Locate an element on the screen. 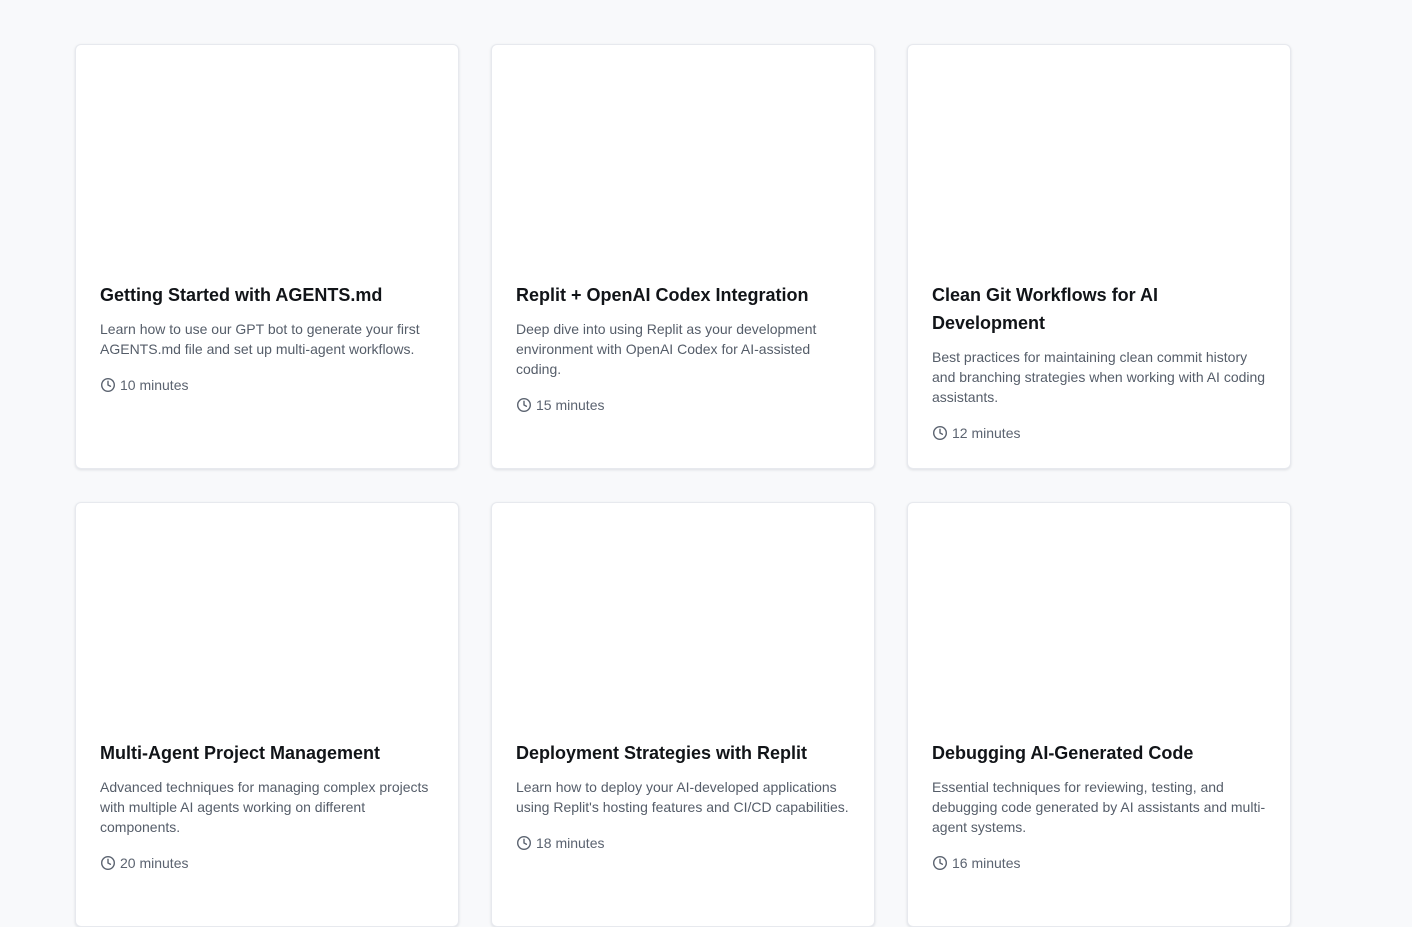 The height and width of the screenshot is (927, 1412). card-title: Clean Git Workflows for AI Development is located at coordinates (1099, 309).